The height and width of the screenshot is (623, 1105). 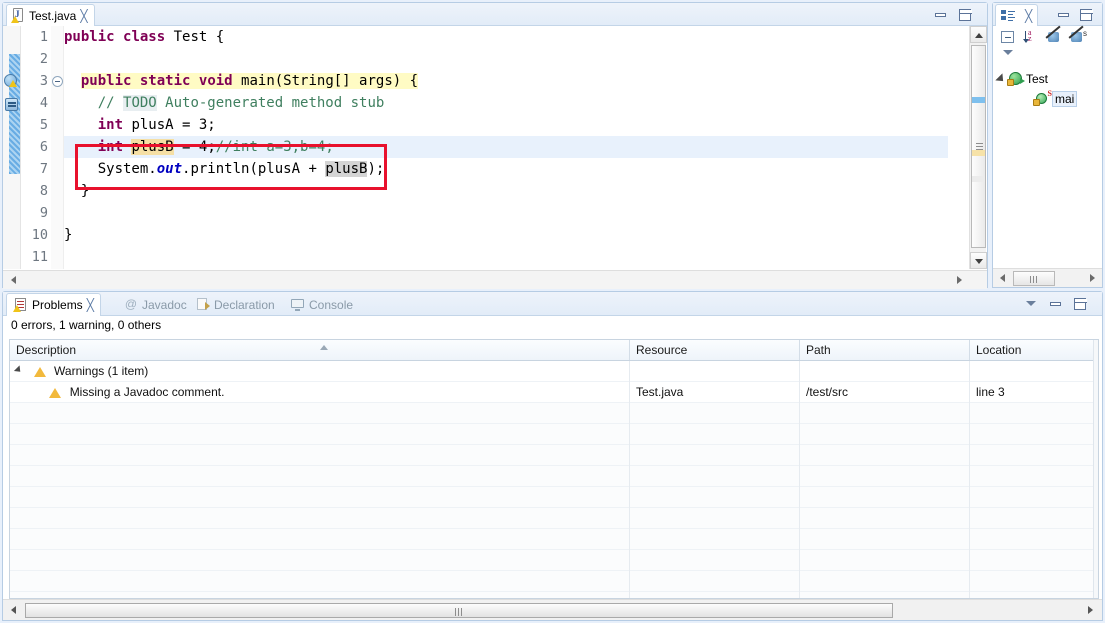 What do you see at coordinates (320, 350) in the screenshot?
I see `column-header-description: Description` at bounding box center [320, 350].